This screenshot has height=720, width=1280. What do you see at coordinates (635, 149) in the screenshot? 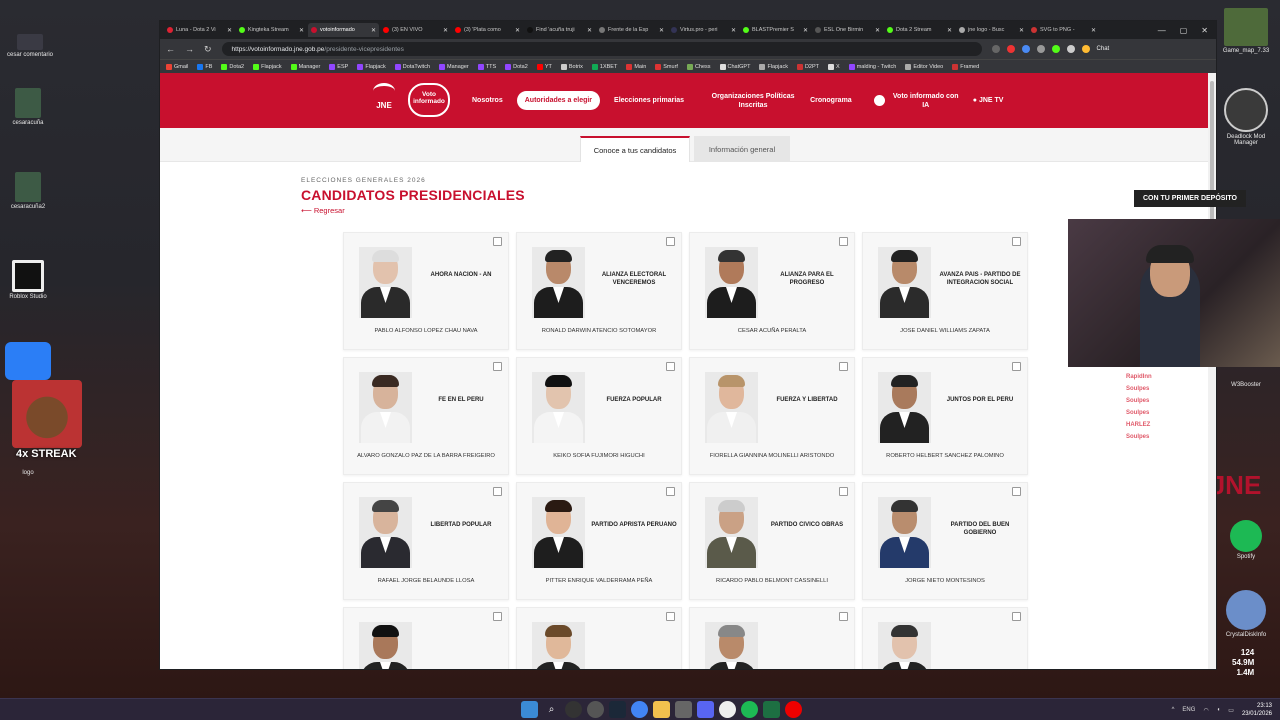
I see `tab-conoce-candidatos: Conoce a tus candidatos` at bounding box center [635, 149].